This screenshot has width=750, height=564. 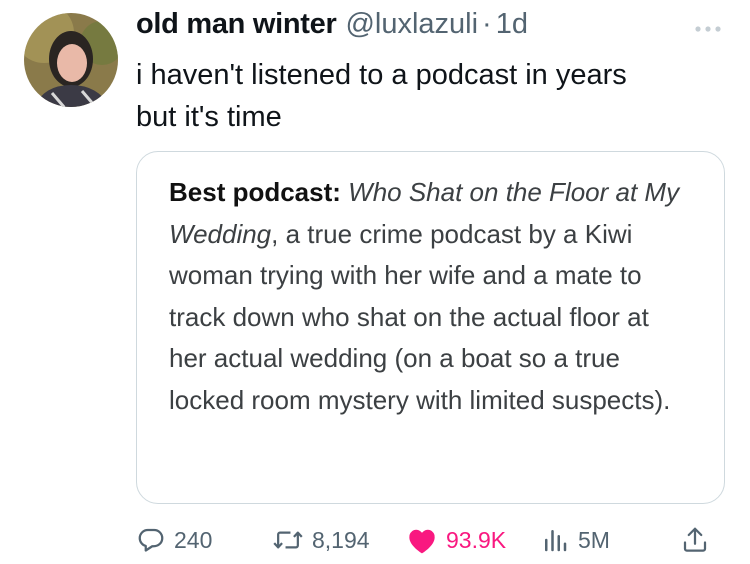 What do you see at coordinates (236, 24) in the screenshot?
I see `display-name: old man winter` at bounding box center [236, 24].